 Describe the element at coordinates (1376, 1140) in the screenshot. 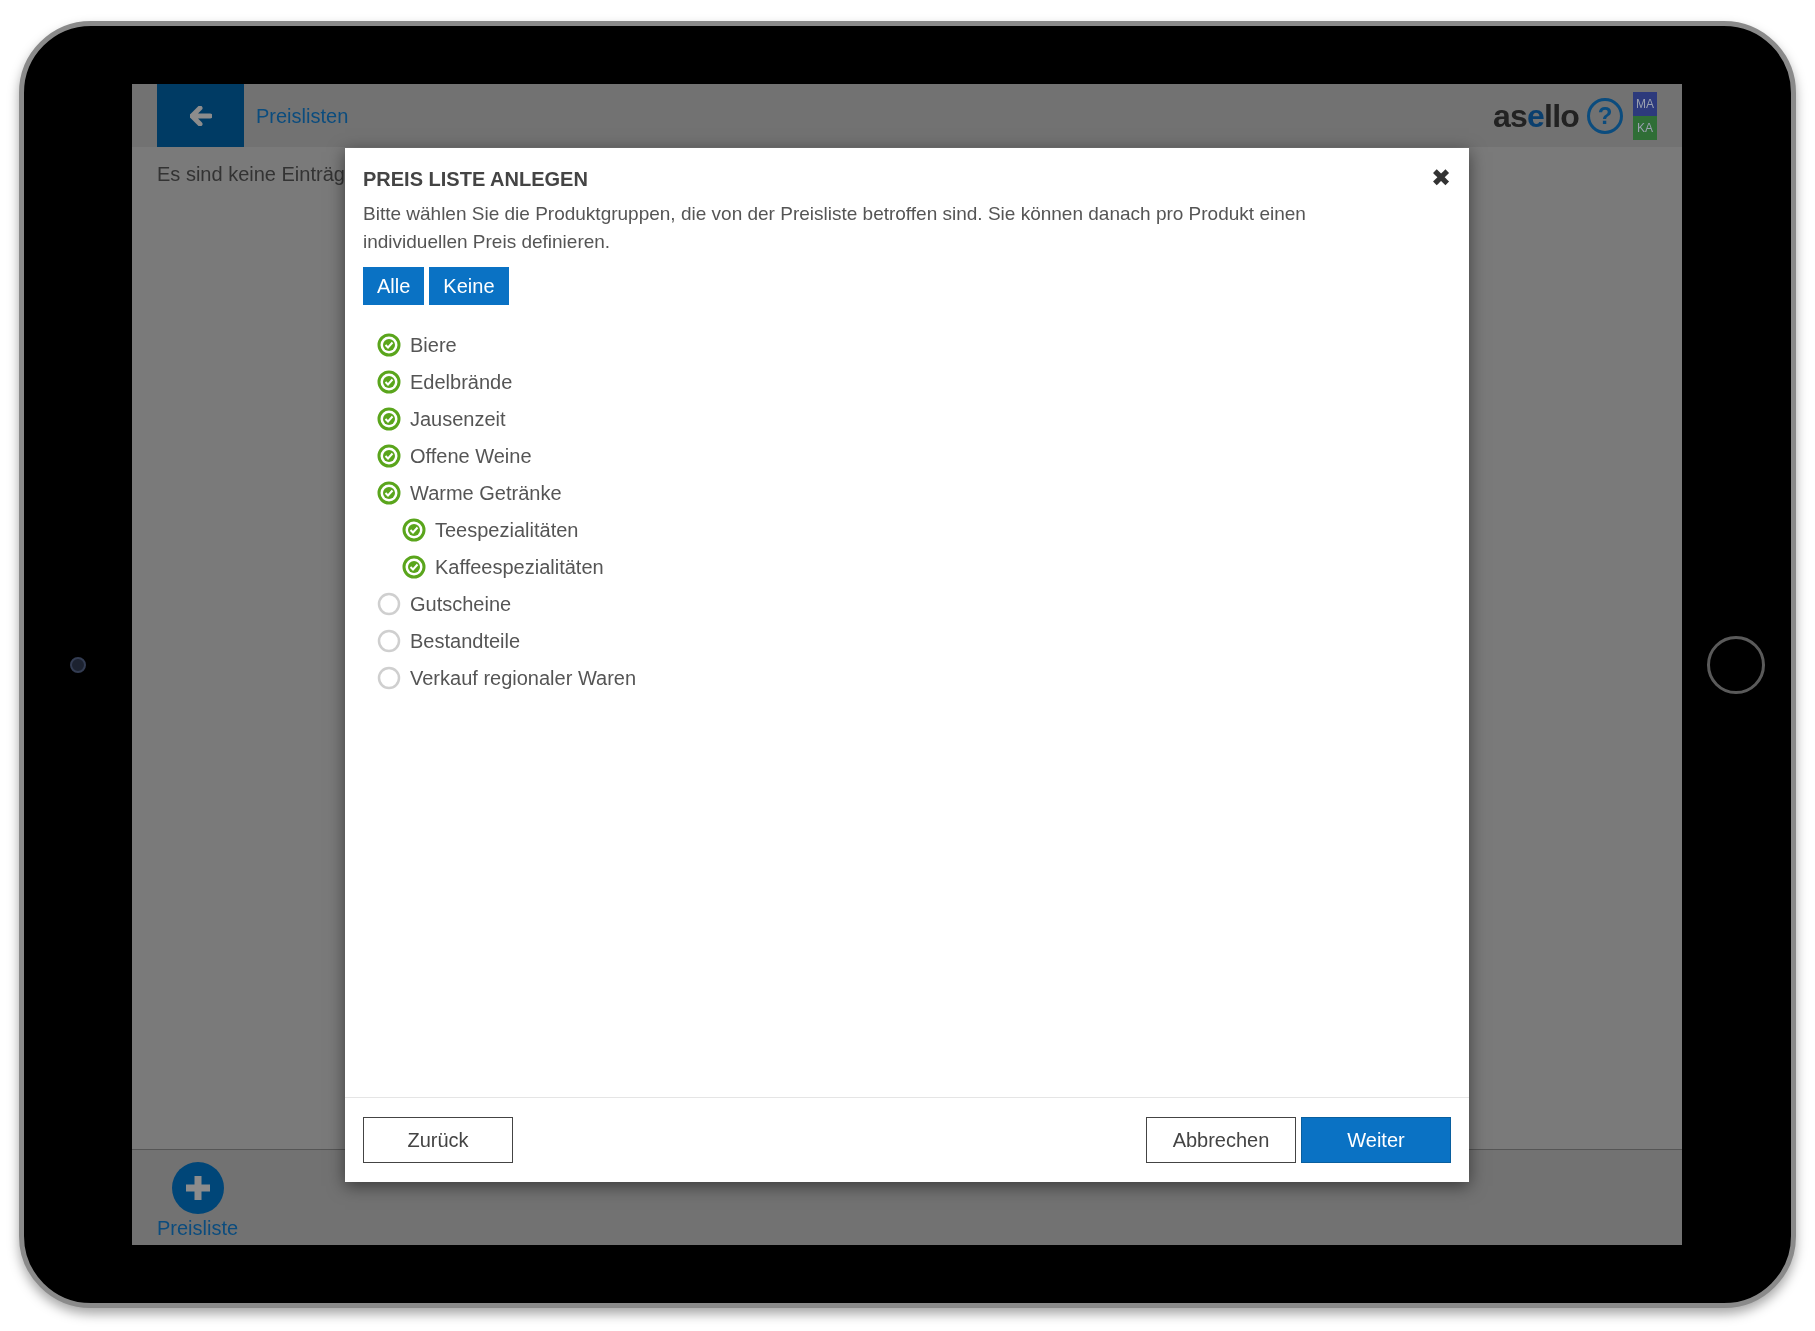

I see `next-button: Weiter` at that location.